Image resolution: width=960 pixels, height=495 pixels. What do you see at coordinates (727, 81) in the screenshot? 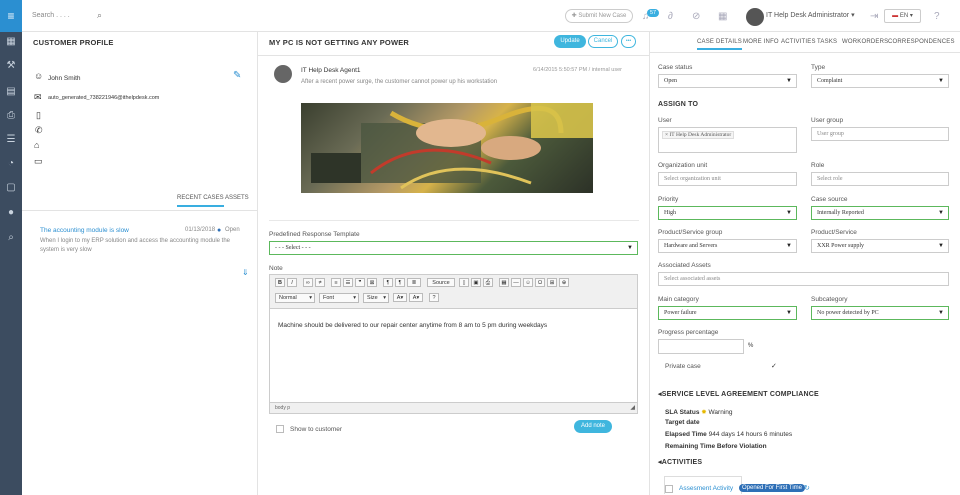
I see `case-status-select: Open ▼` at bounding box center [727, 81].